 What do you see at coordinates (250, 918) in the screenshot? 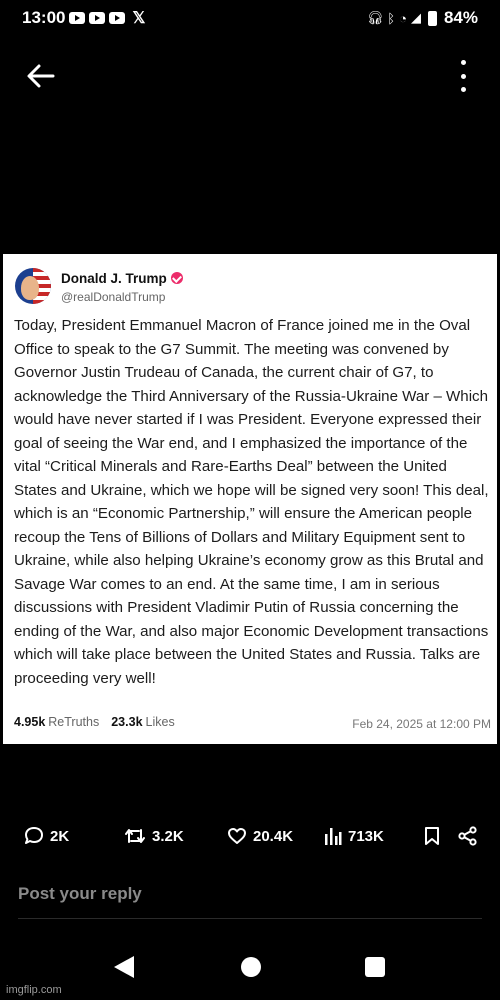
I see `divider` at bounding box center [250, 918].